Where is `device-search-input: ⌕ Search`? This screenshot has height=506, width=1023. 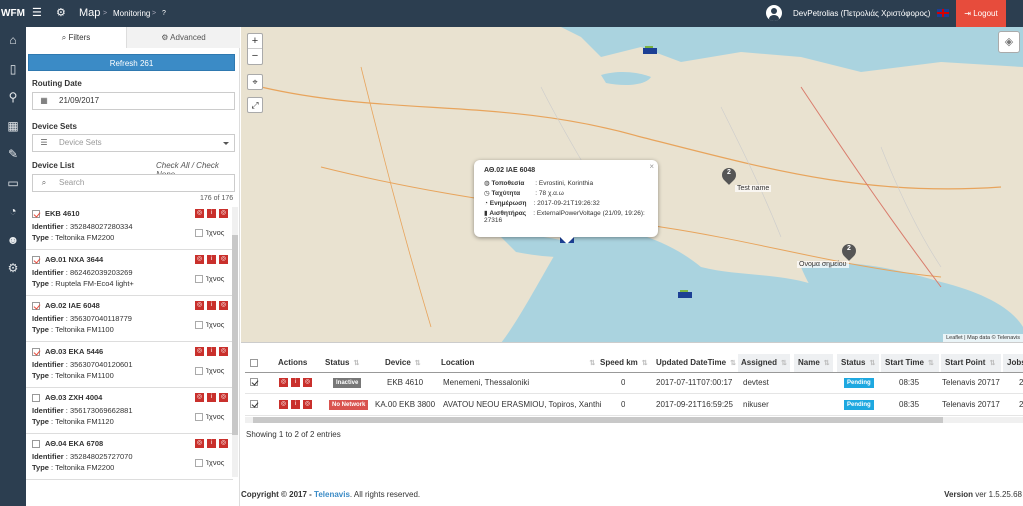
device-search-input: ⌕ Search is located at coordinates (133, 183).